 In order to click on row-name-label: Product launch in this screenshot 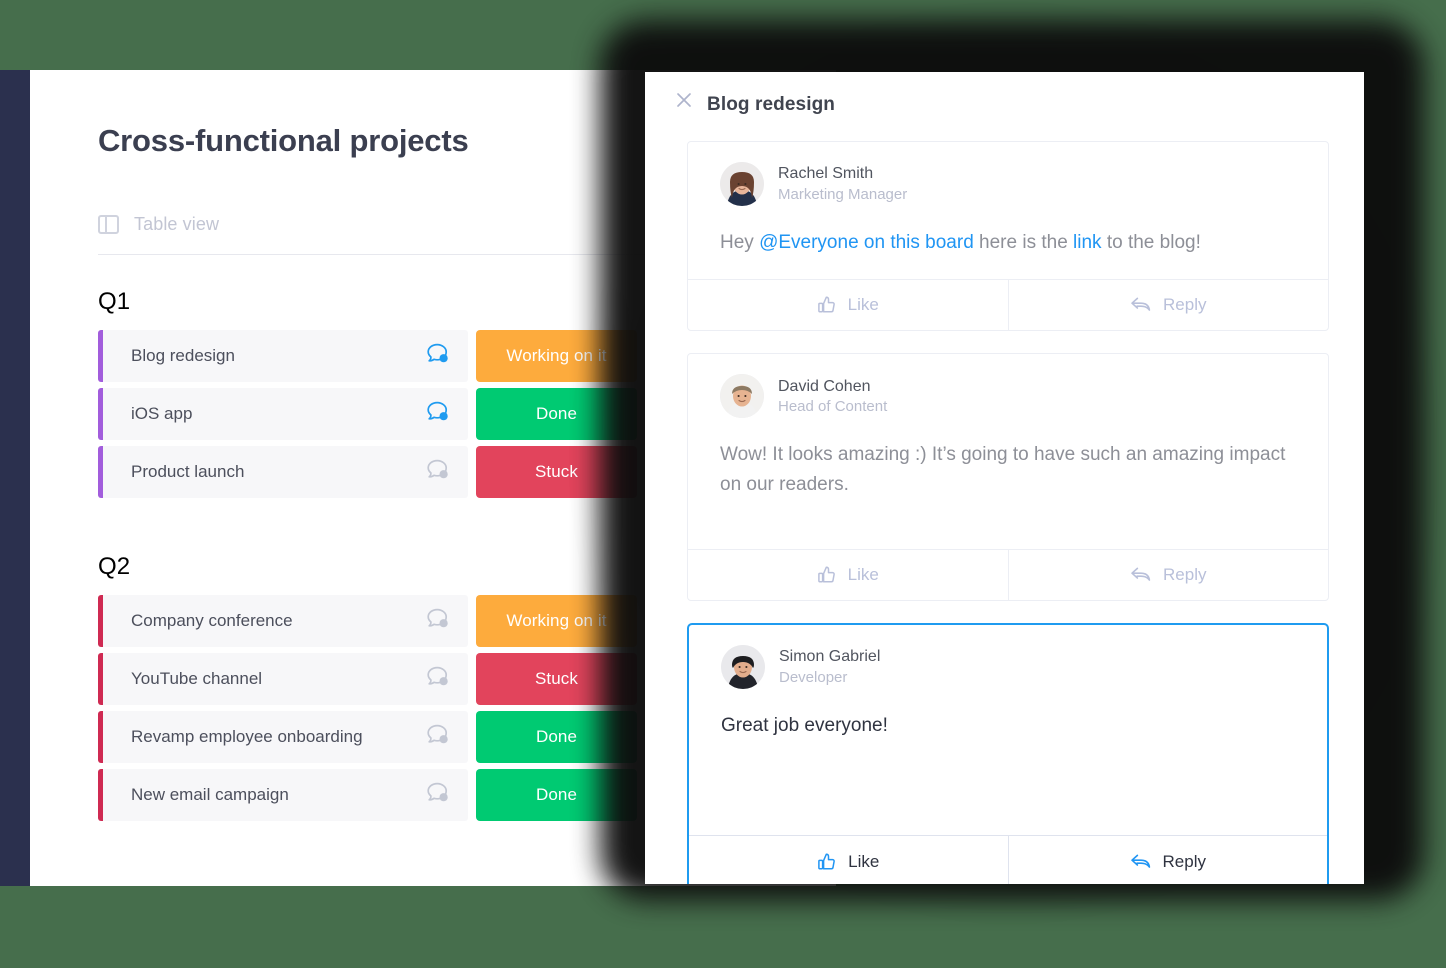, I will do `click(188, 471)`.